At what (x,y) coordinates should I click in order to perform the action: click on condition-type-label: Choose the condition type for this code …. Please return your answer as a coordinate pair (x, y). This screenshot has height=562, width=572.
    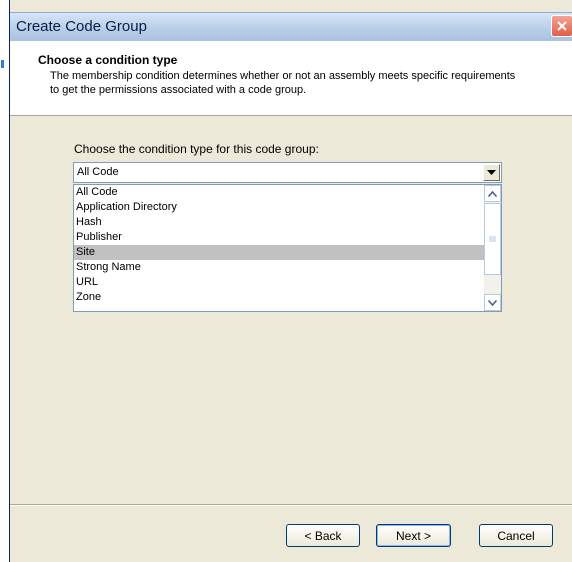
    Looking at the image, I should click on (196, 149).